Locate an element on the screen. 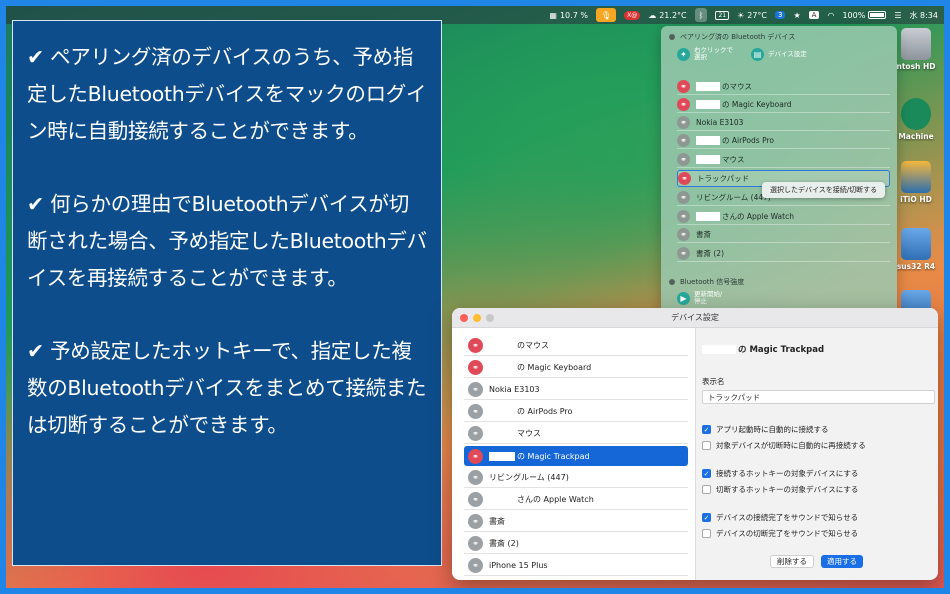 Image resolution: width=950 pixels, height=594 pixels. option-checkbox-row: ✓ 接続するホットキーの対象デバイスにする is located at coordinates (780, 473).